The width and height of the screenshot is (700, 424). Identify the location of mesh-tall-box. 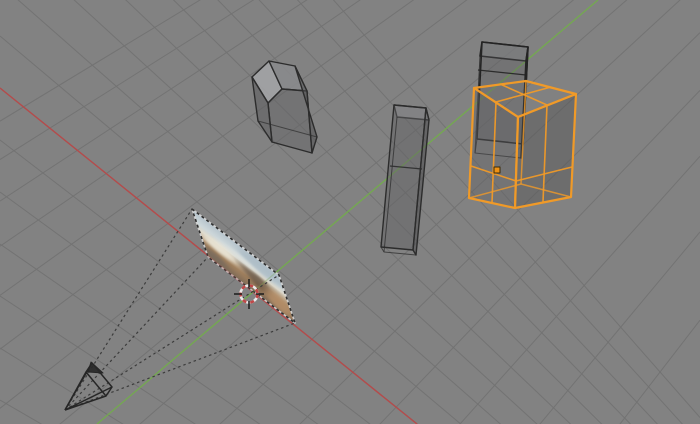
(405, 180).